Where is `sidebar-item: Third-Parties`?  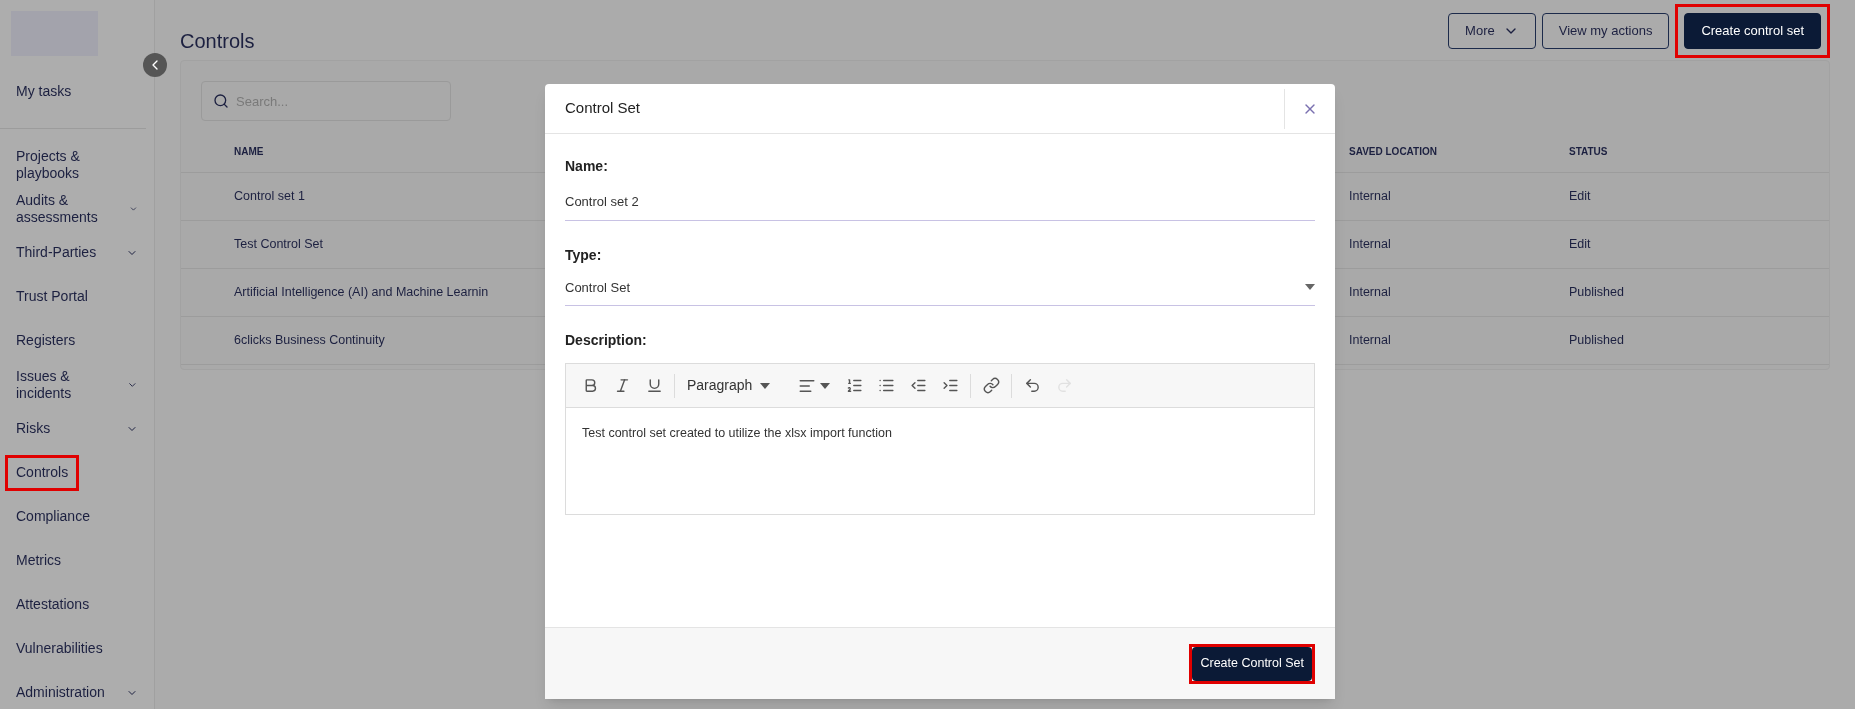
sidebar-item: Third-Parties is located at coordinates (56, 253).